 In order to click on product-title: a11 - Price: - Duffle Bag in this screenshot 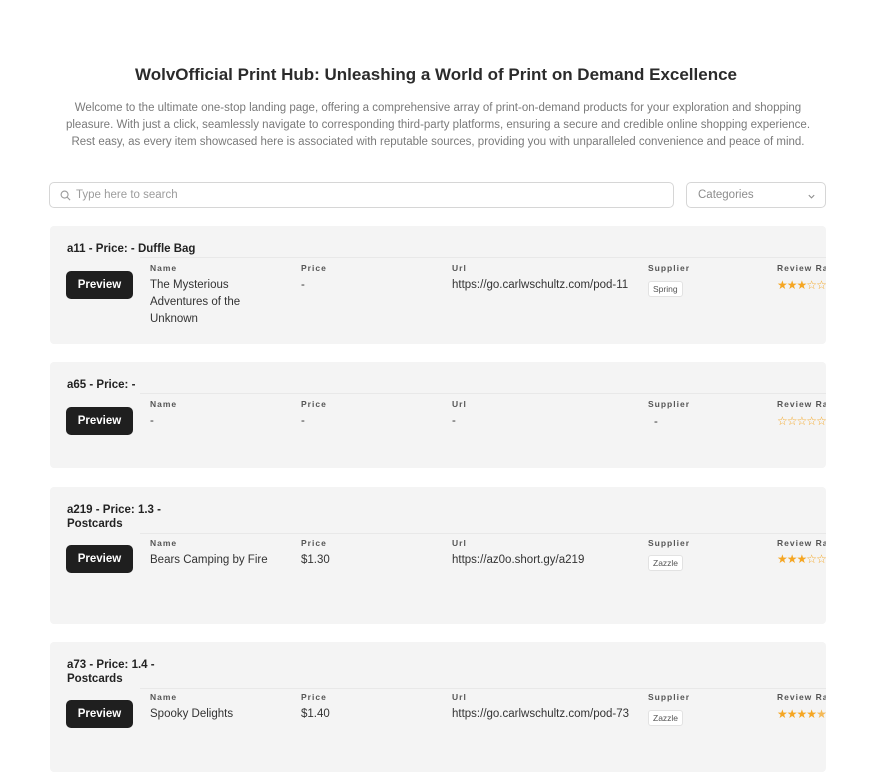, I will do `click(131, 249)`.